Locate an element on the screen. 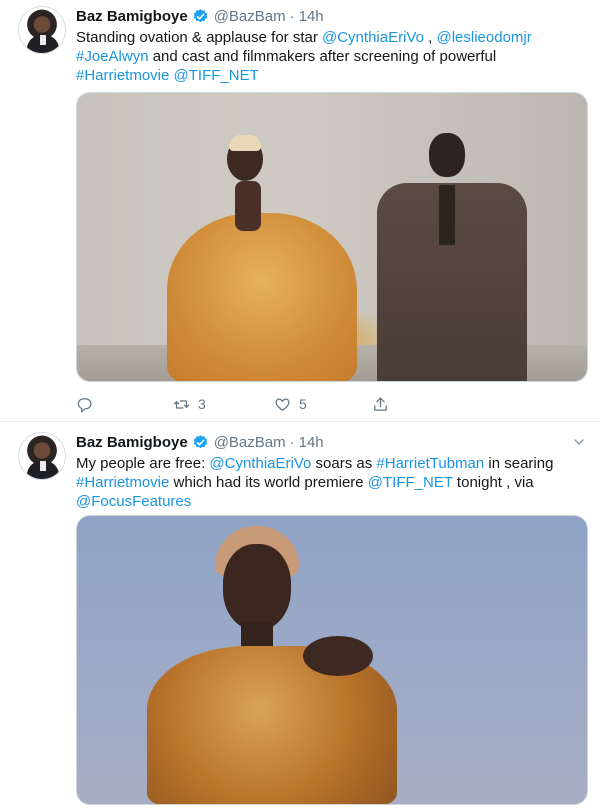  photo-figure-dress is located at coordinates (262, 297).